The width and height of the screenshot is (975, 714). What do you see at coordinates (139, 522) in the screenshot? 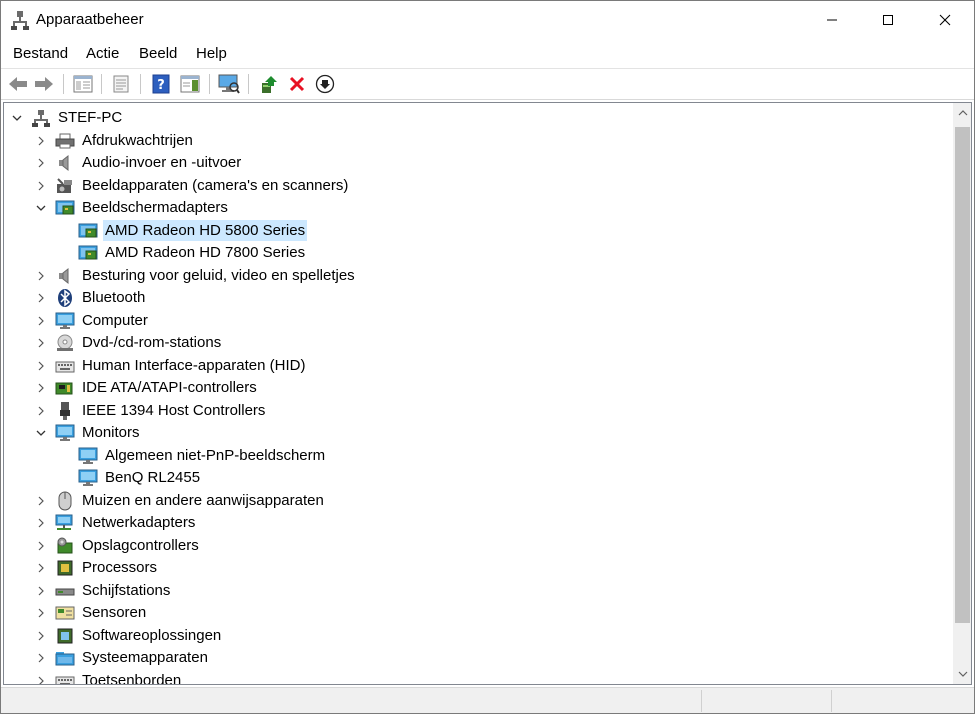
I see `item-label: Netwerkadapters` at bounding box center [139, 522].